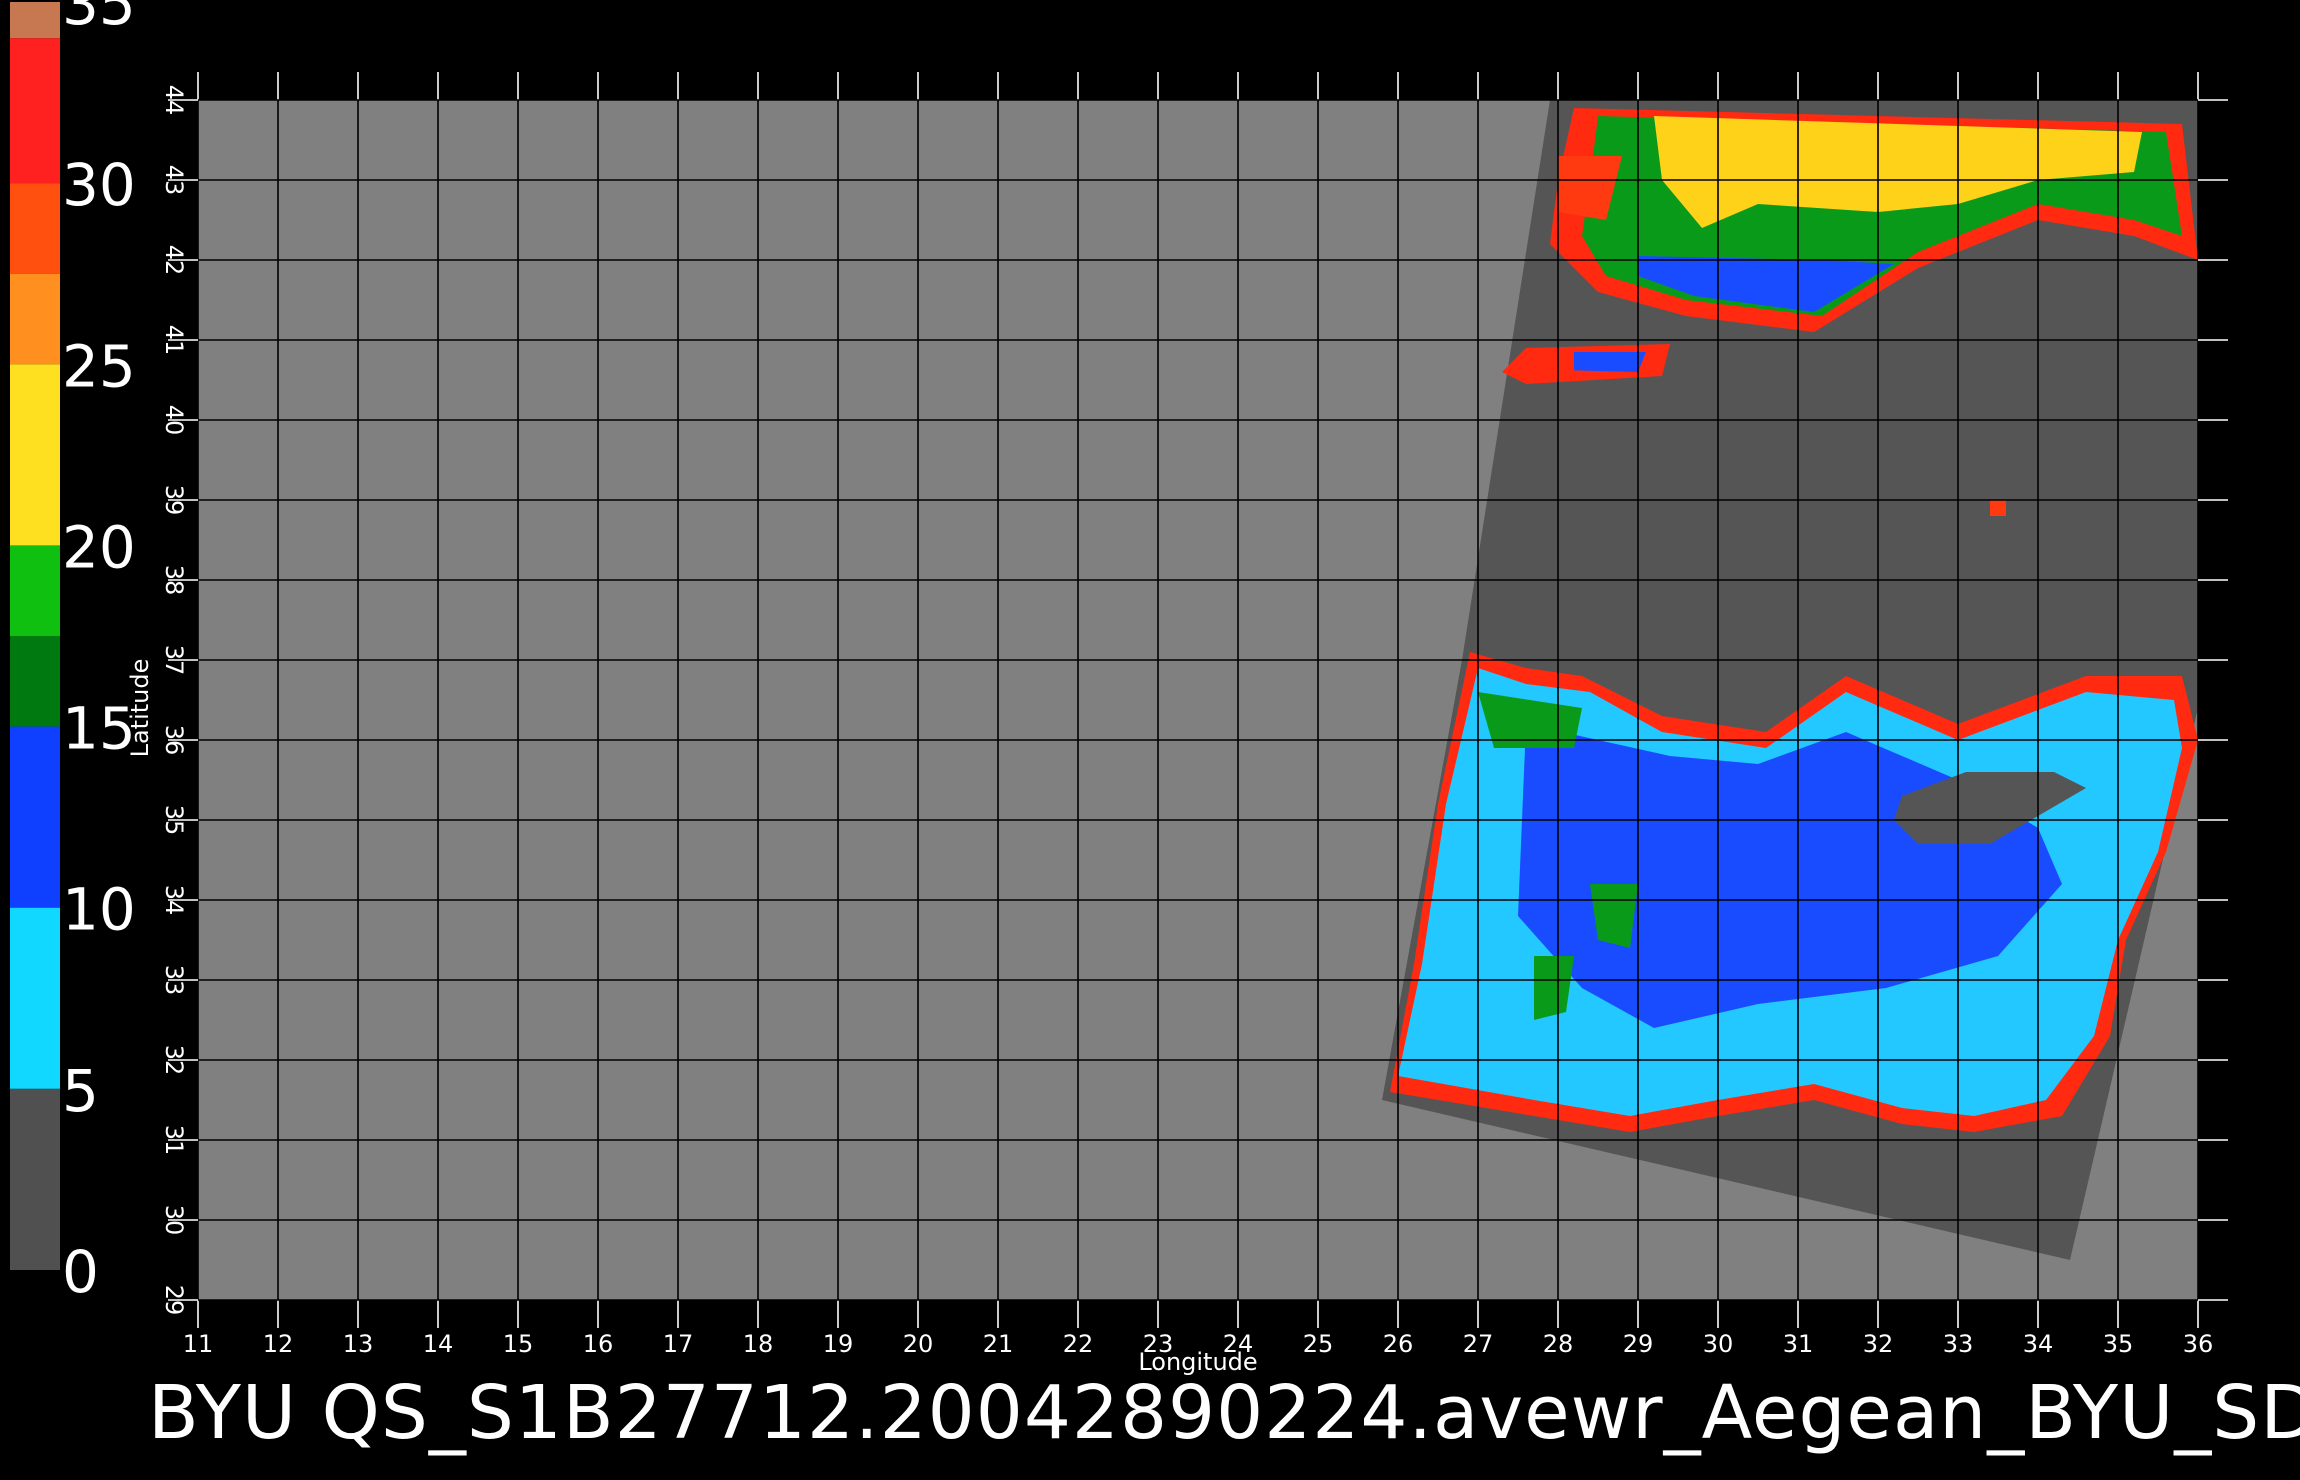  I want to click on y-tick-label: 33, so click(174, 980).